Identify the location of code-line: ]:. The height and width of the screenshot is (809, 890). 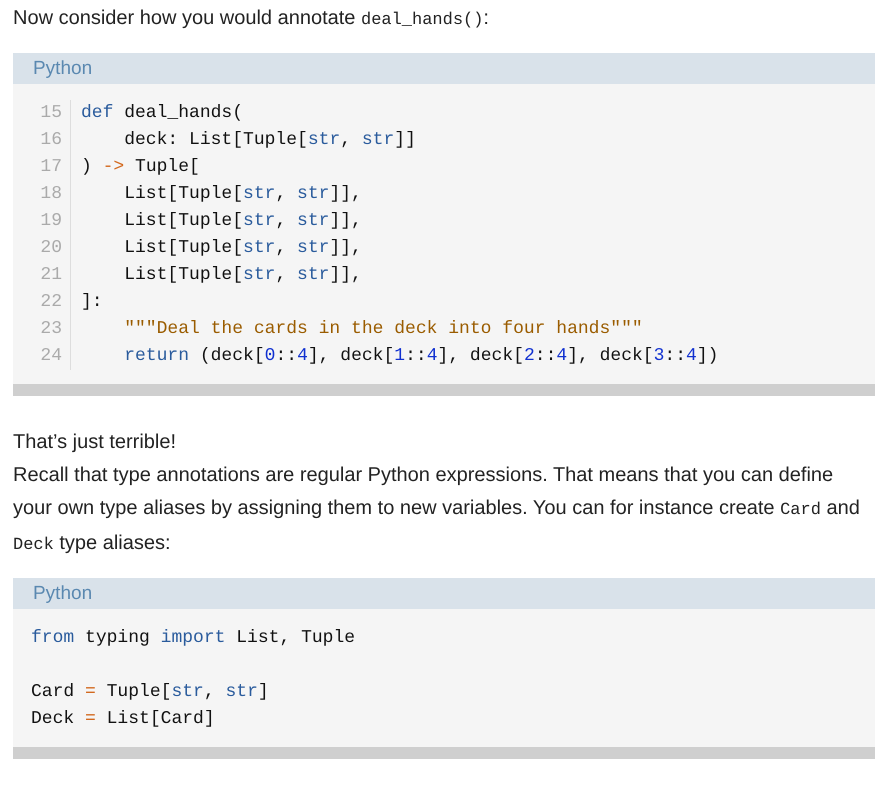
(92, 302).